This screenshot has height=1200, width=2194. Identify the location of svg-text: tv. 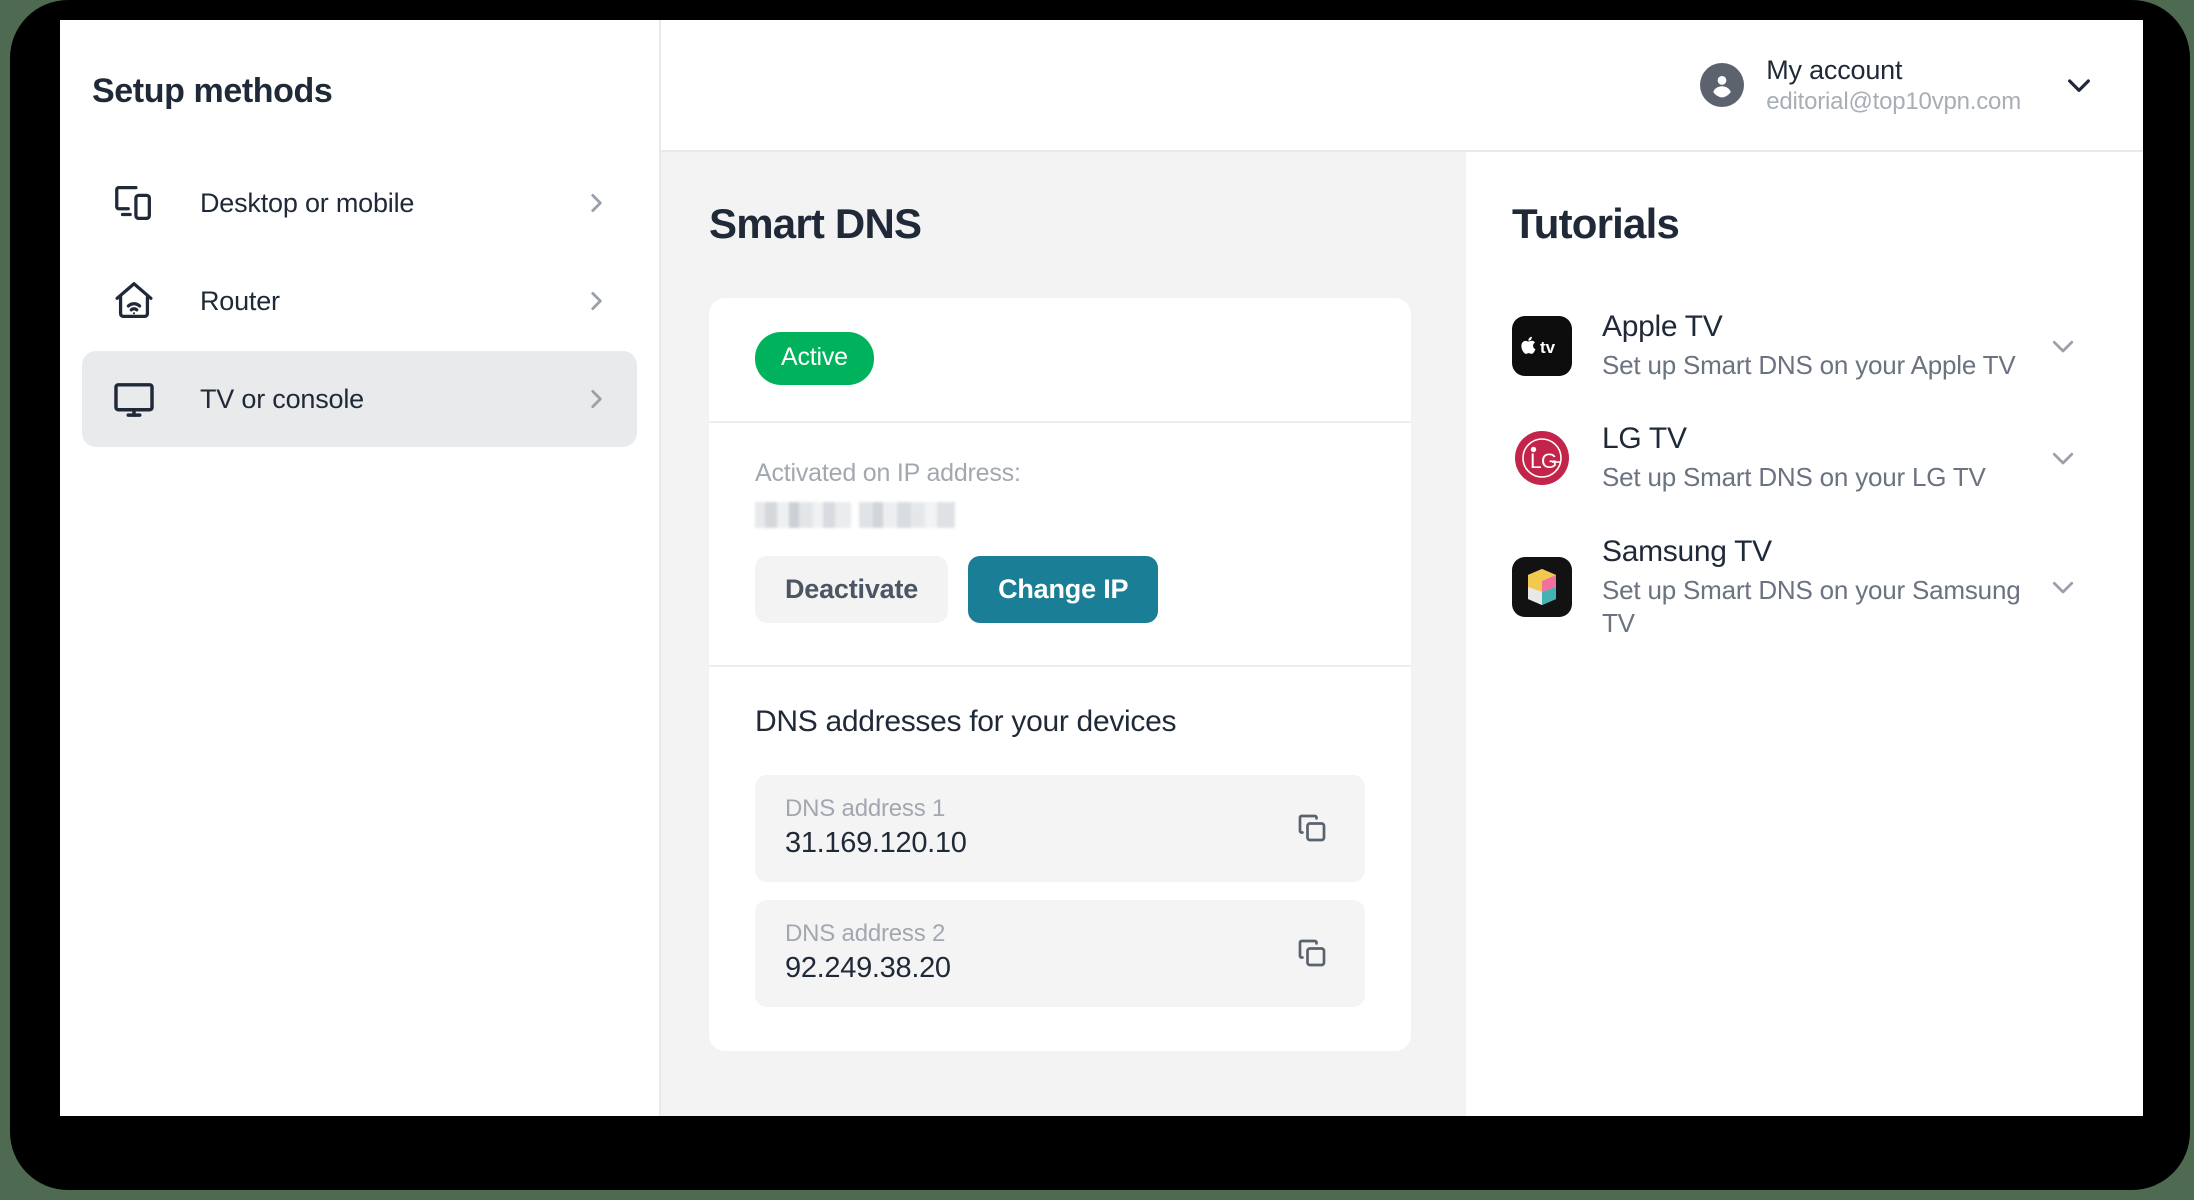
(1548, 347).